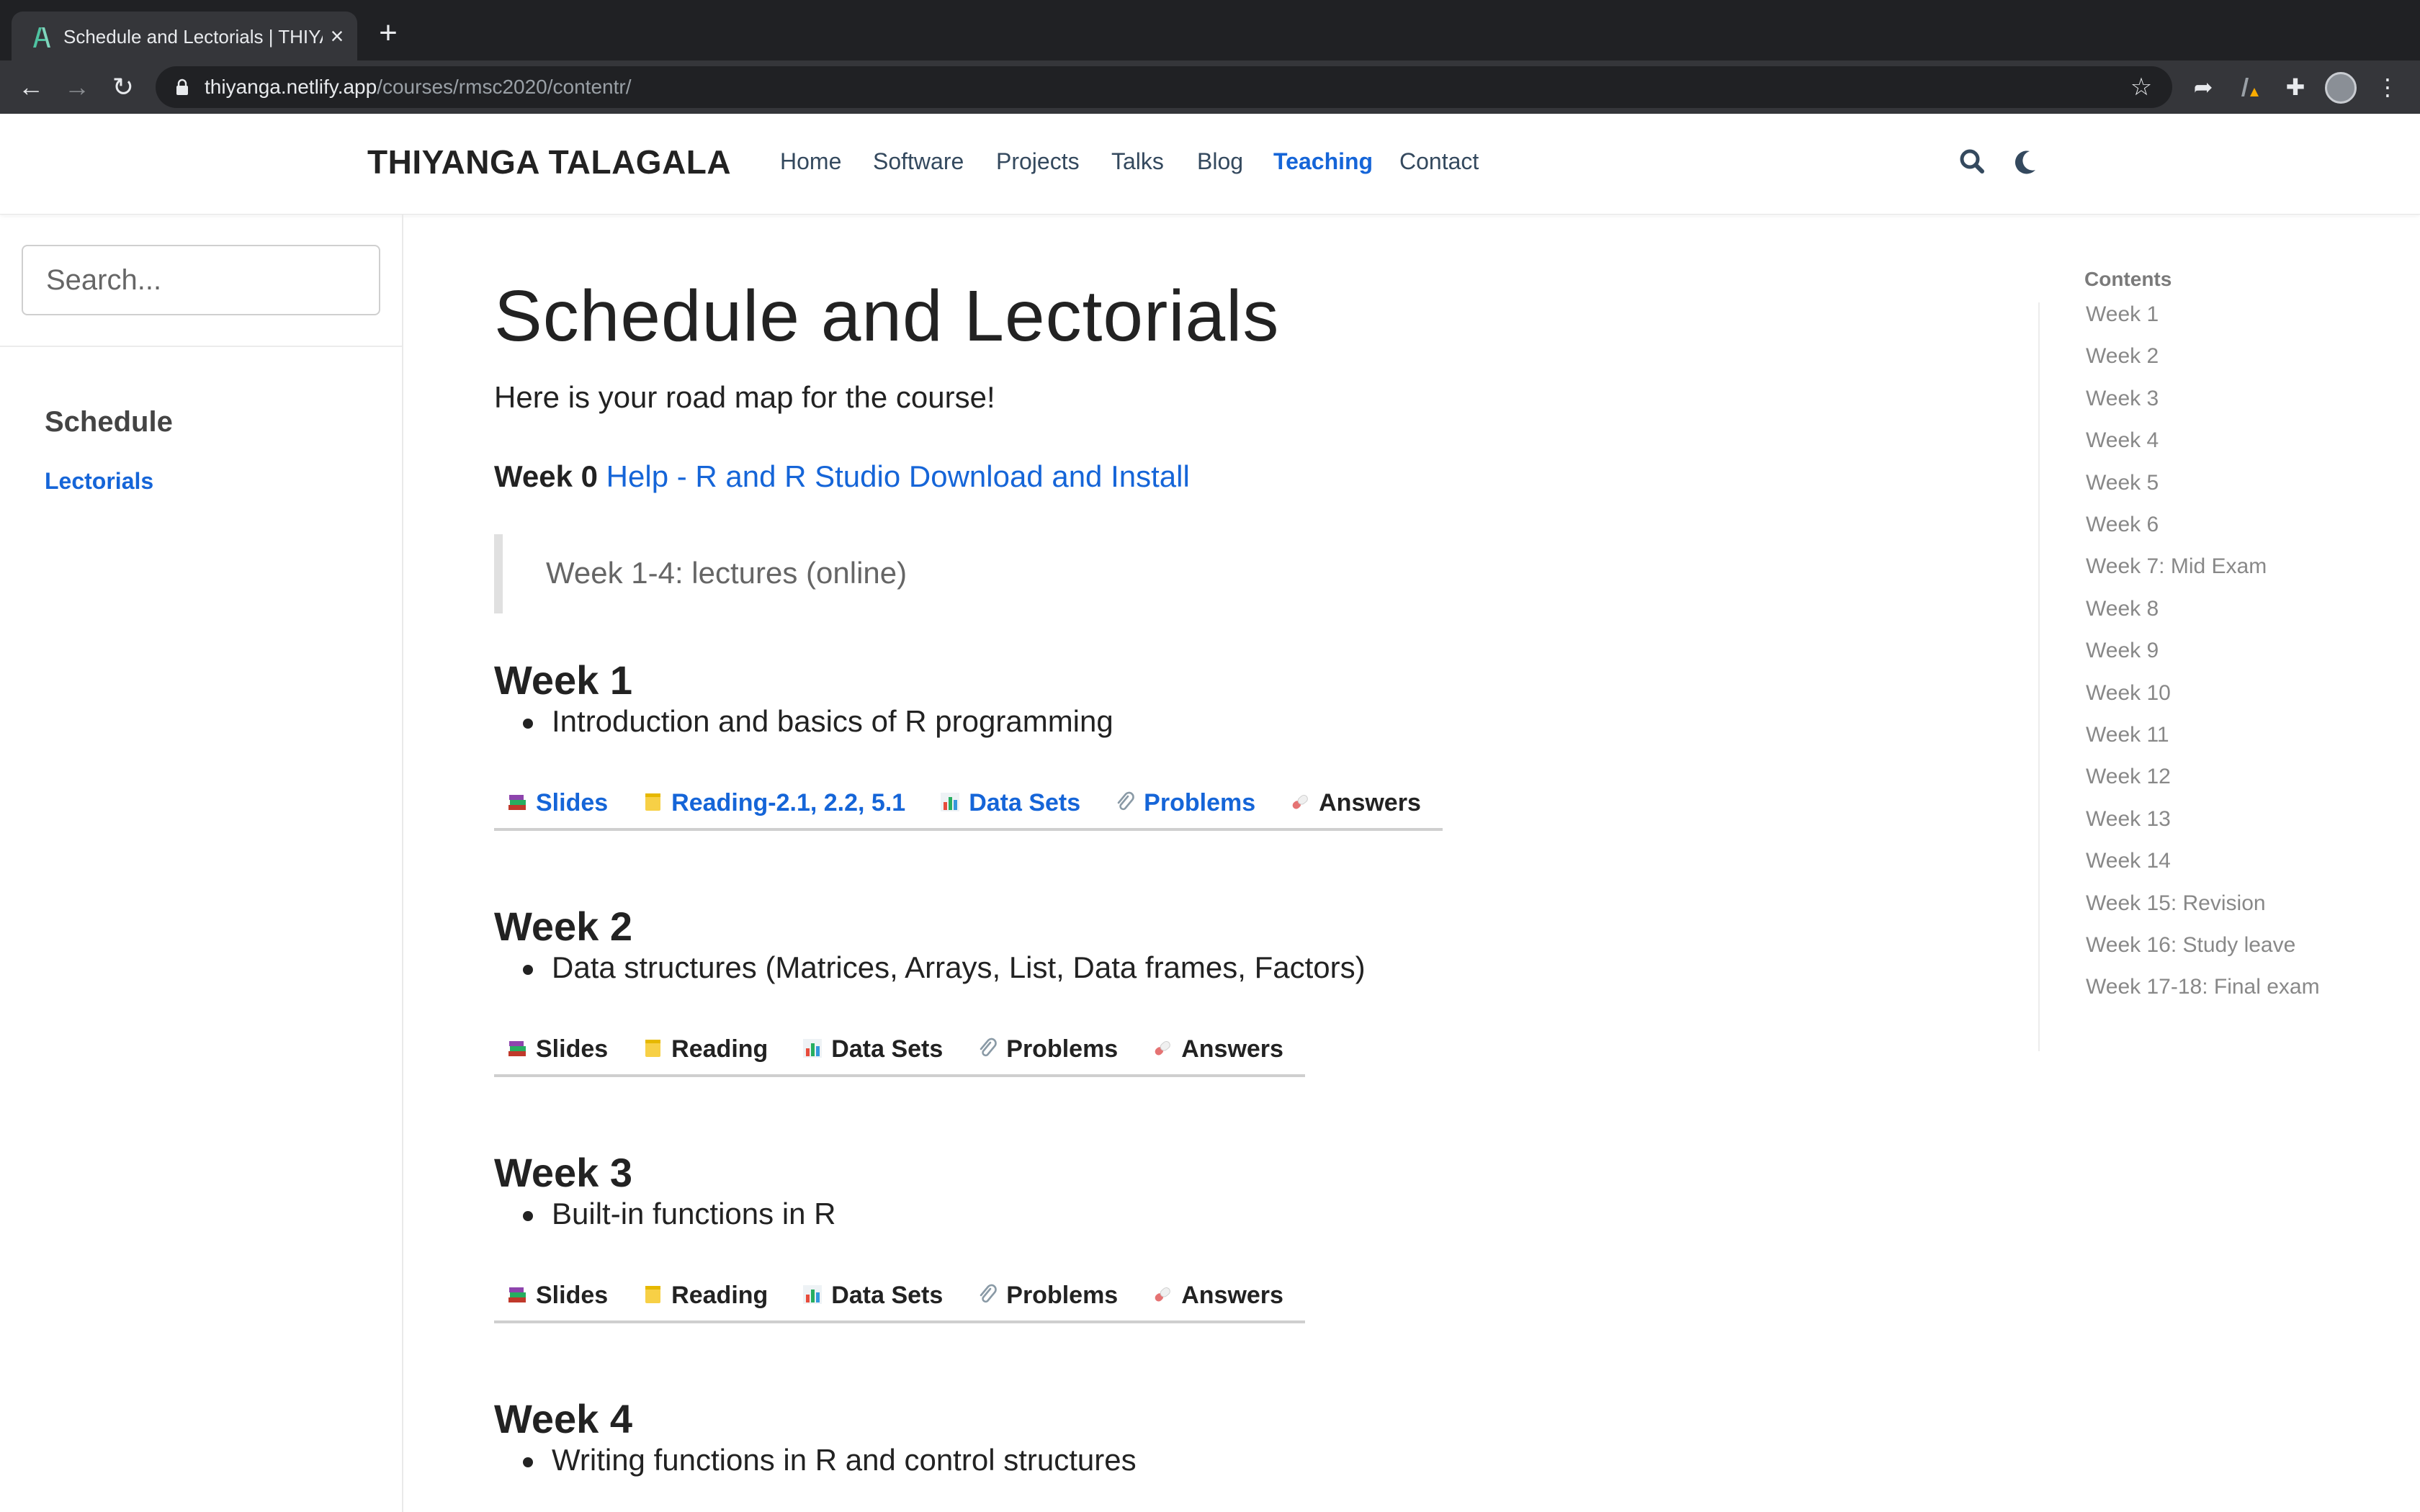  Describe the element at coordinates (2190, 945) in the screenshot. I see `toc-item: Week 16: Study leave` at that location.